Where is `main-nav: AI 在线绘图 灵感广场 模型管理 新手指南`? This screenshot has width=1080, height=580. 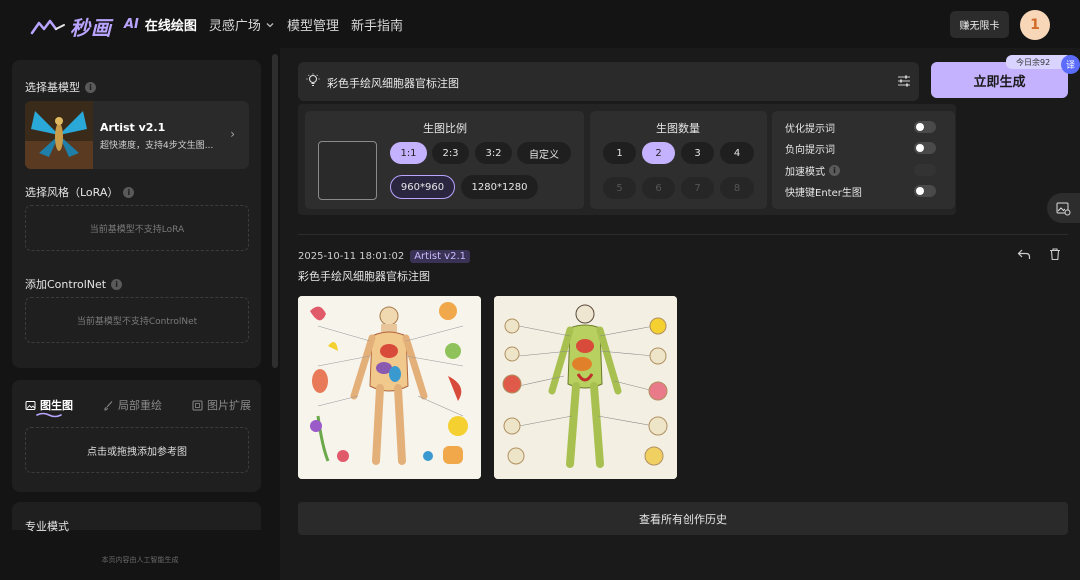
main-nav: AI 在线绘图 灵感广场 模型管理 新手指南 is located at coordinates (263, 24).